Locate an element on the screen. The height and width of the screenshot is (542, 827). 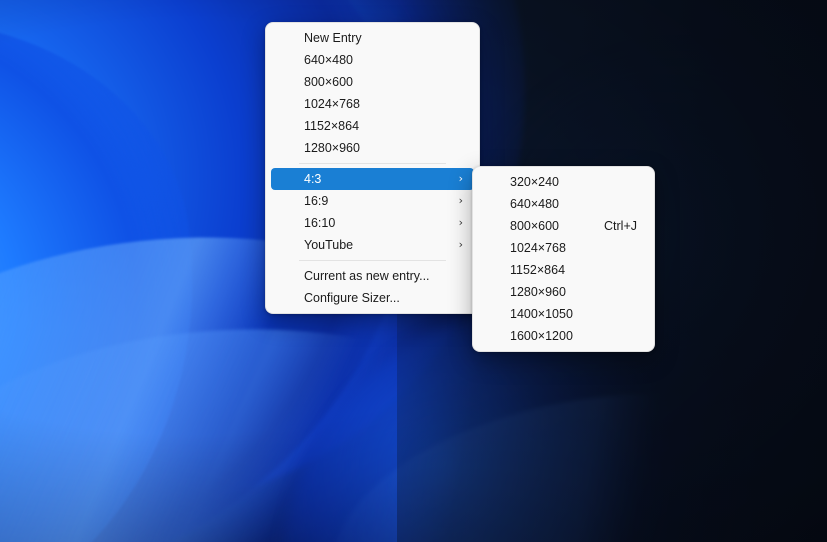
submenu-item: 1024×768 is located at coordinates (563, 248).